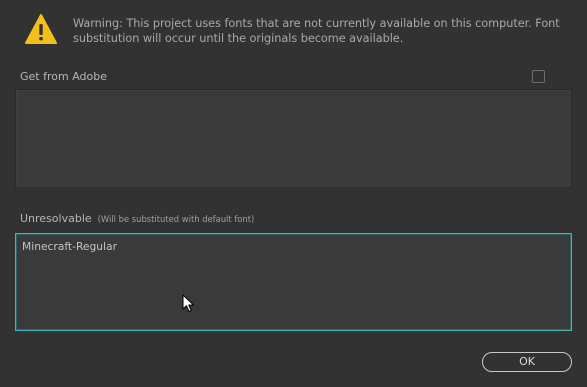 This screenshot has width=587, height=387. I want to click on unresolvable-note: (Will be substituted with default font), so click(176, 219).